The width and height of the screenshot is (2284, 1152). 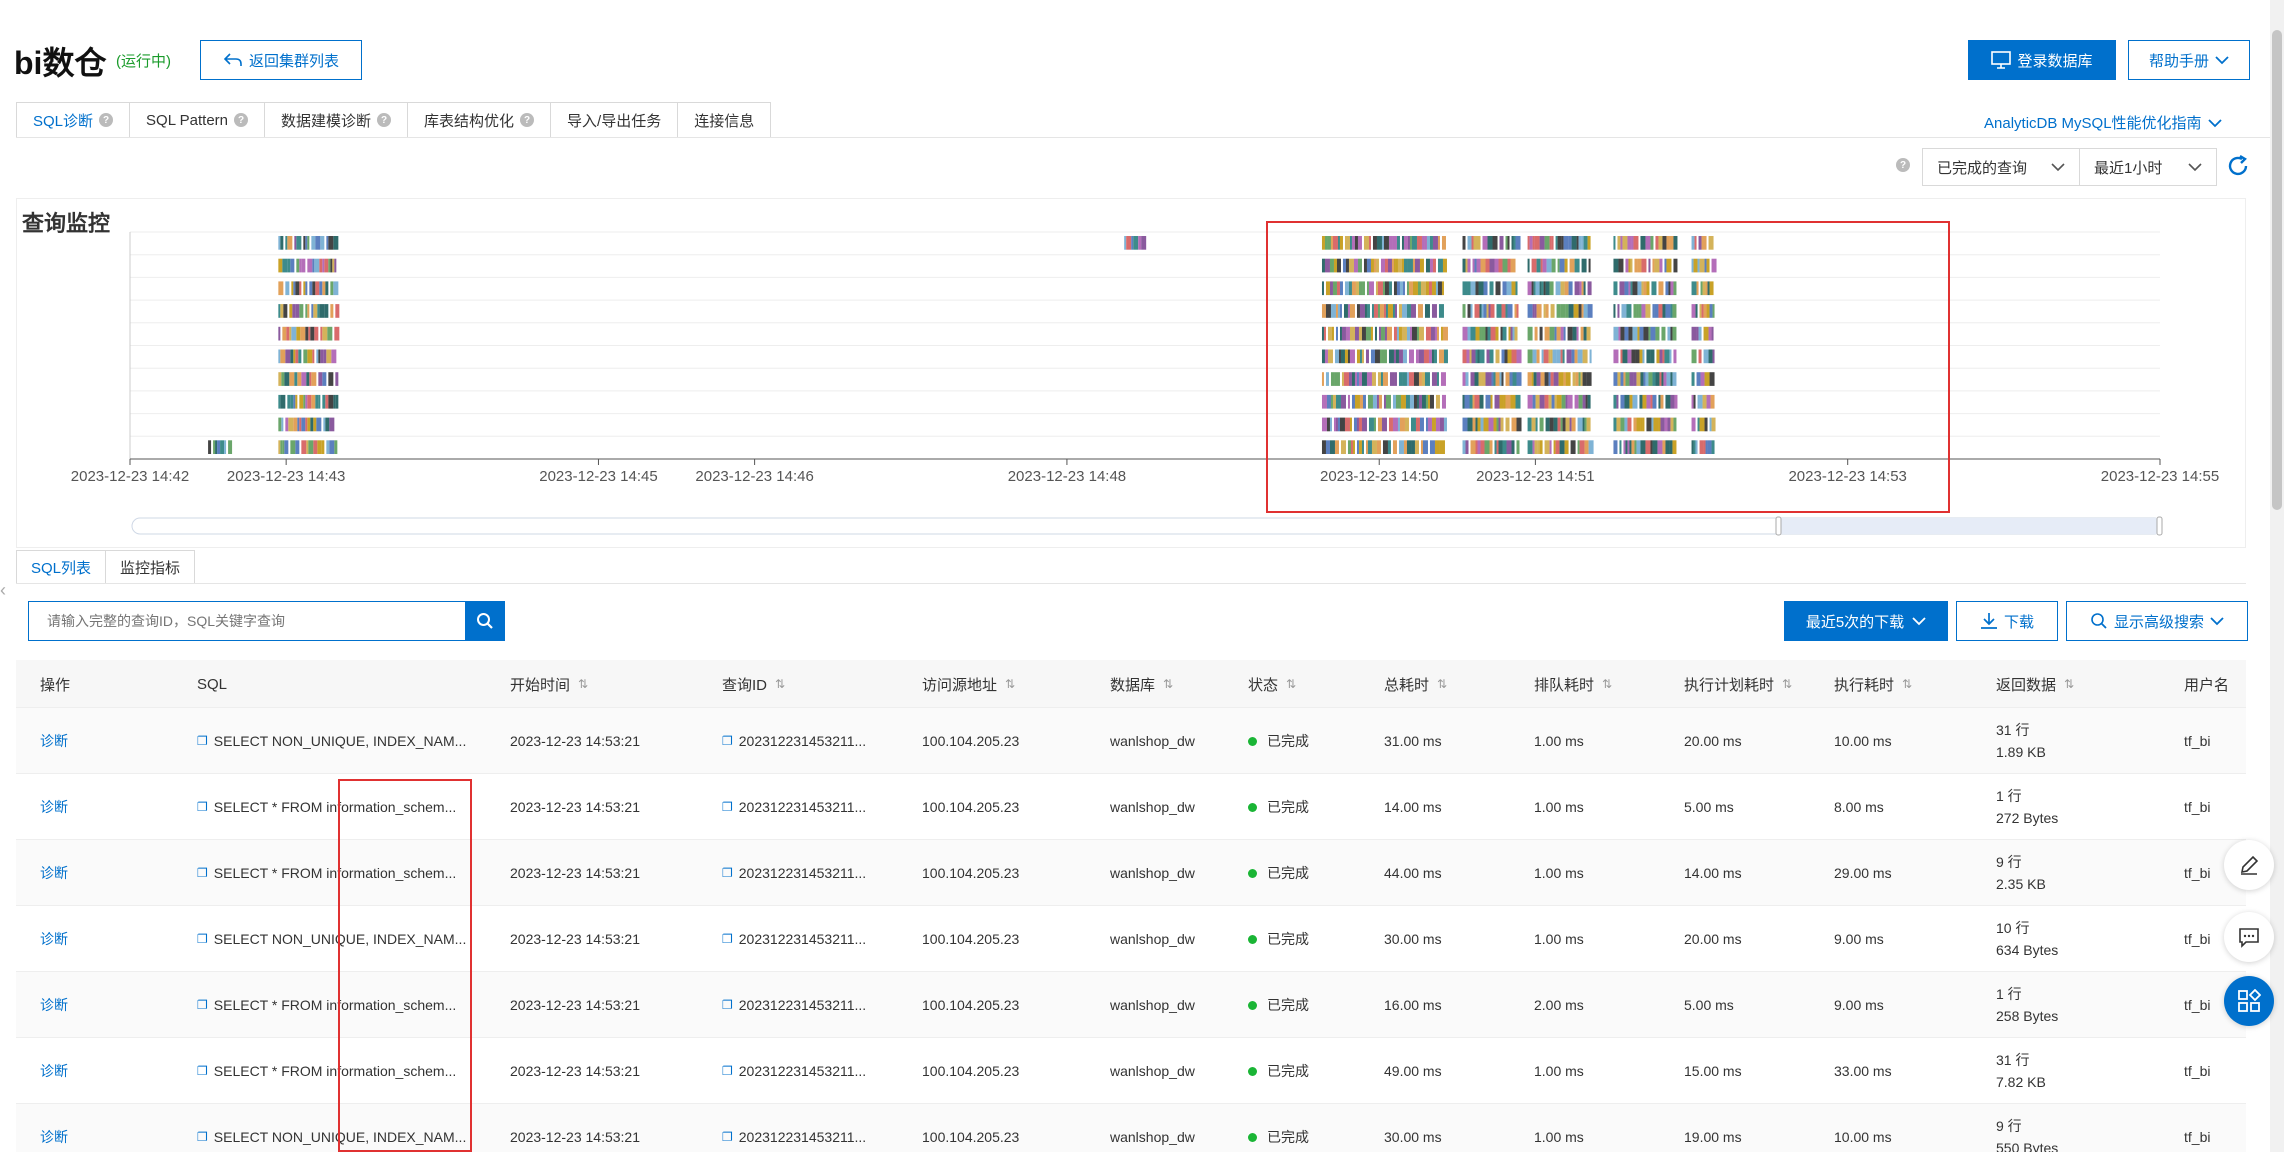 What do you see at coordinates (150, 567) in the screenshot?
I see `subtab-1: 监控指标` at bounding box center [150, 567].